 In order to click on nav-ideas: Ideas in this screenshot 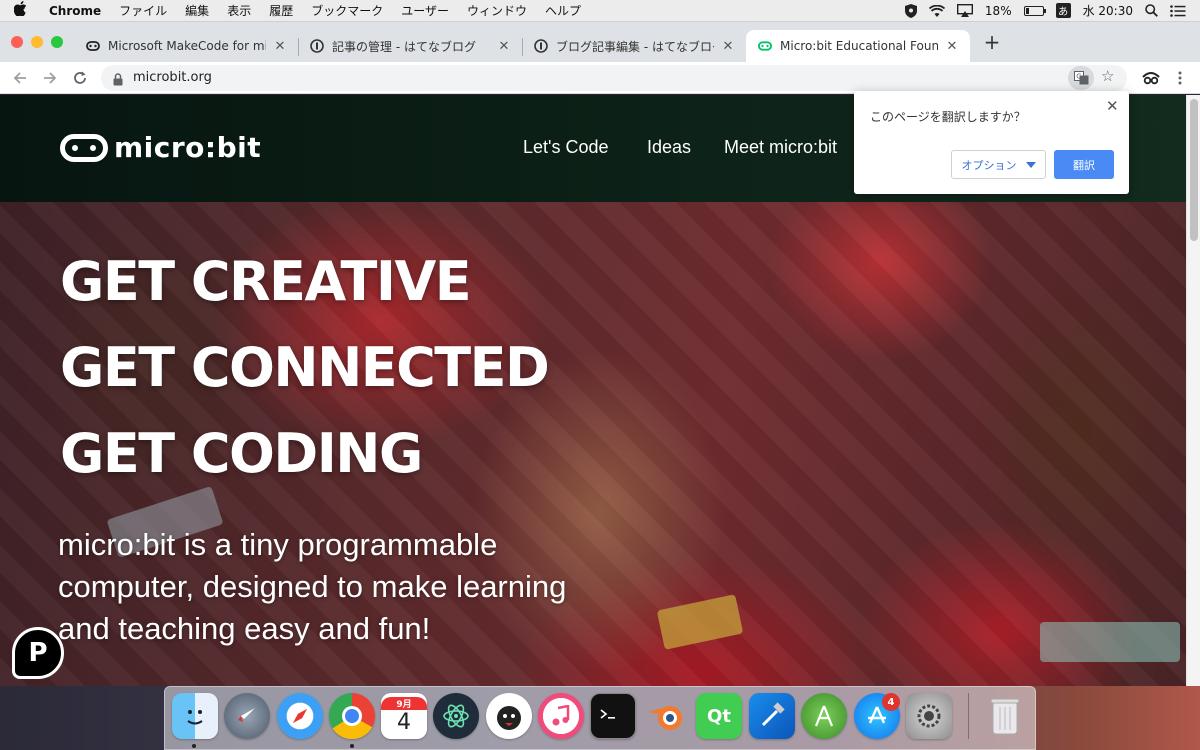, I will do `click(669, 147)`.